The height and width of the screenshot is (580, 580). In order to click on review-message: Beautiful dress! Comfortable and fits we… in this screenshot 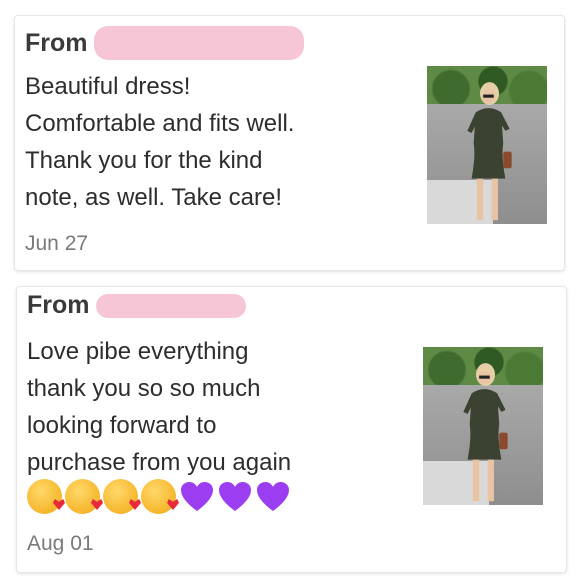, I will do `click(160, 142)`.